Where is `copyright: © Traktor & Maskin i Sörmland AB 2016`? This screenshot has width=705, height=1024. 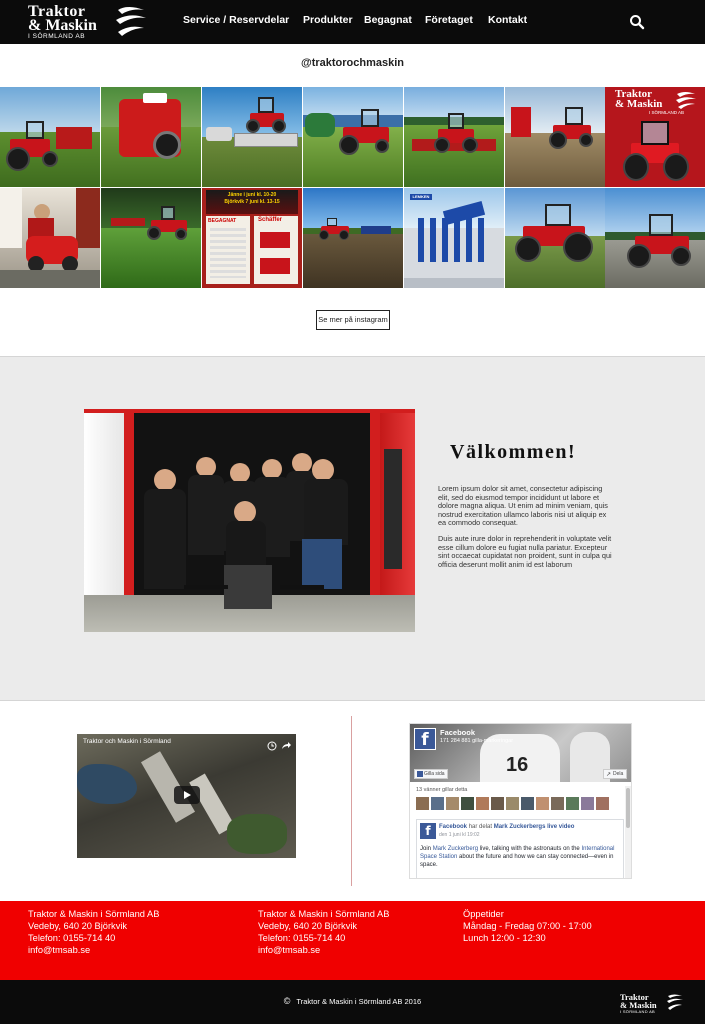 copyright: © Traktor & Maskin i Sörmland AB 2016 is located at coordinates (352, 1001).